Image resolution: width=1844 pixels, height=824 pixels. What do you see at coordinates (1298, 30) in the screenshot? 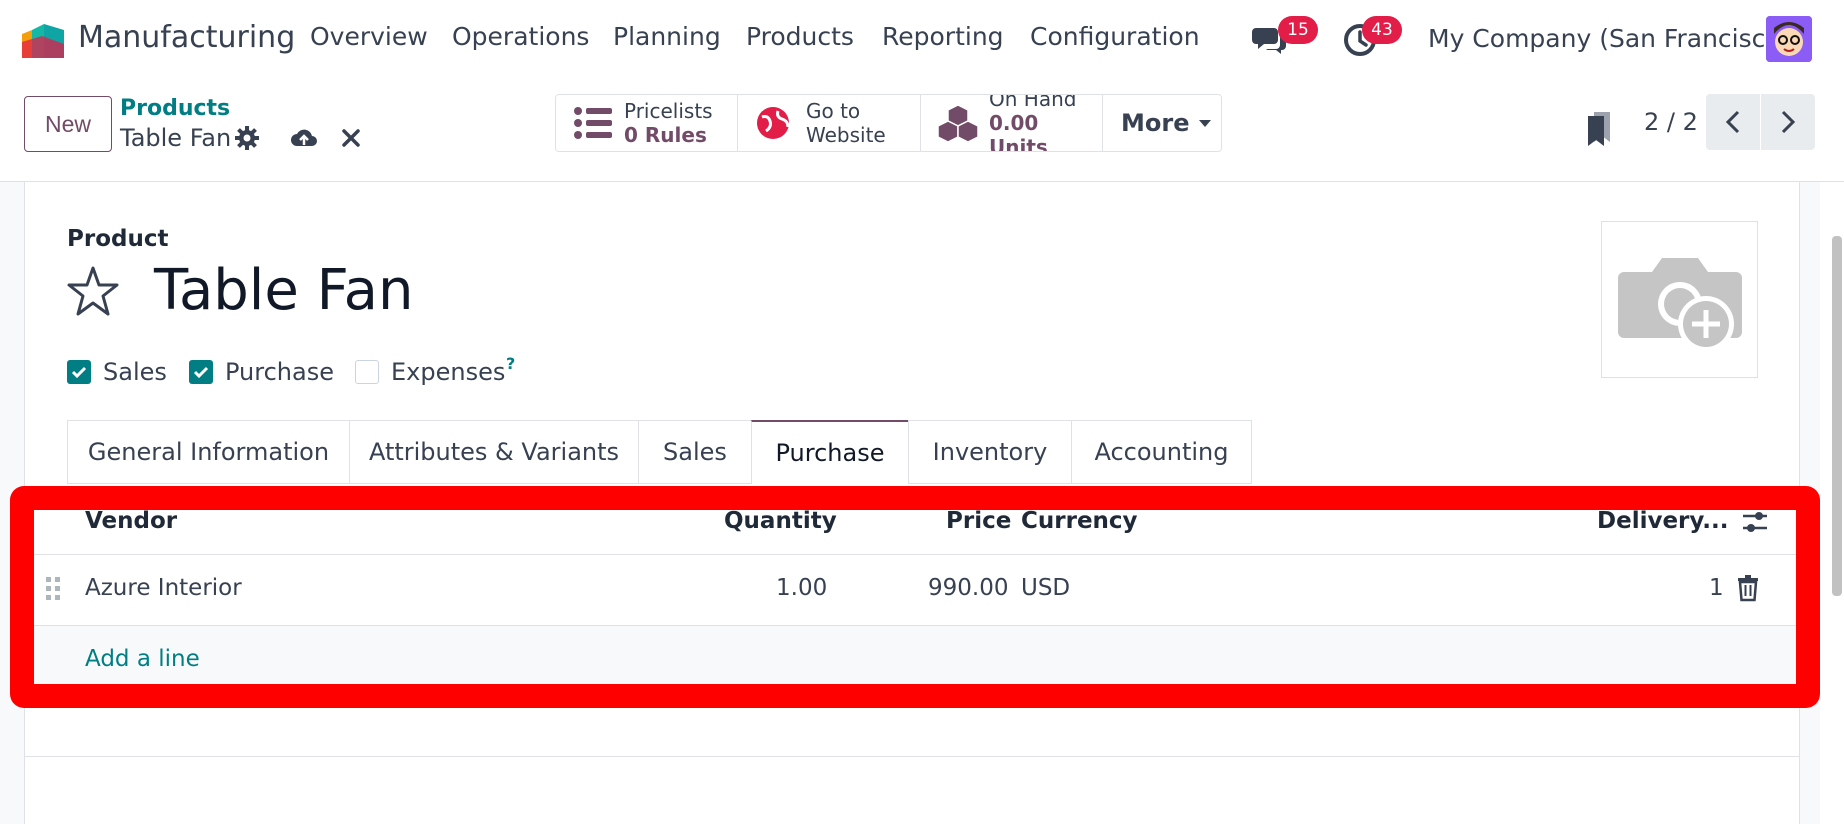
I see `messages-badge: 15` at bounding box center [1298, 30].